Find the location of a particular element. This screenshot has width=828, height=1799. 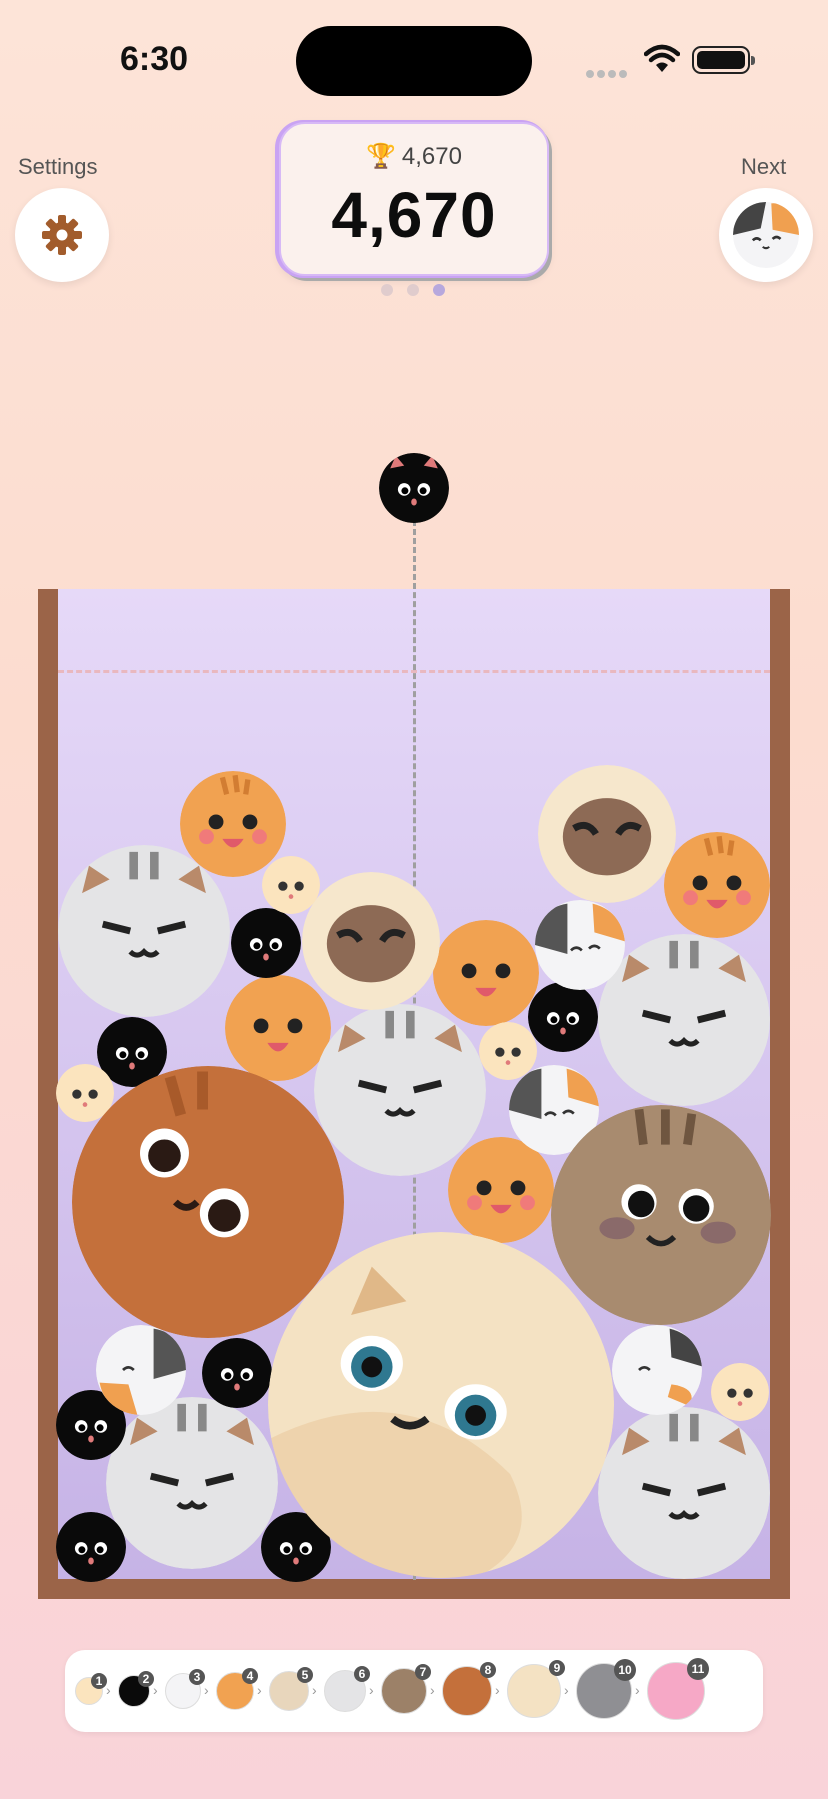

next-label: Next is located at coordinates (764, 166).